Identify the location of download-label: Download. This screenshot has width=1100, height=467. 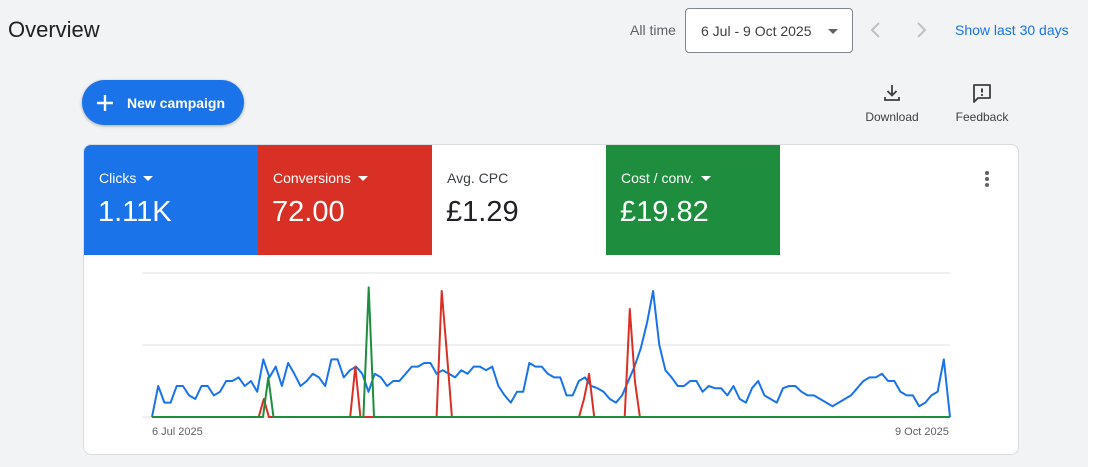
(892, 117).